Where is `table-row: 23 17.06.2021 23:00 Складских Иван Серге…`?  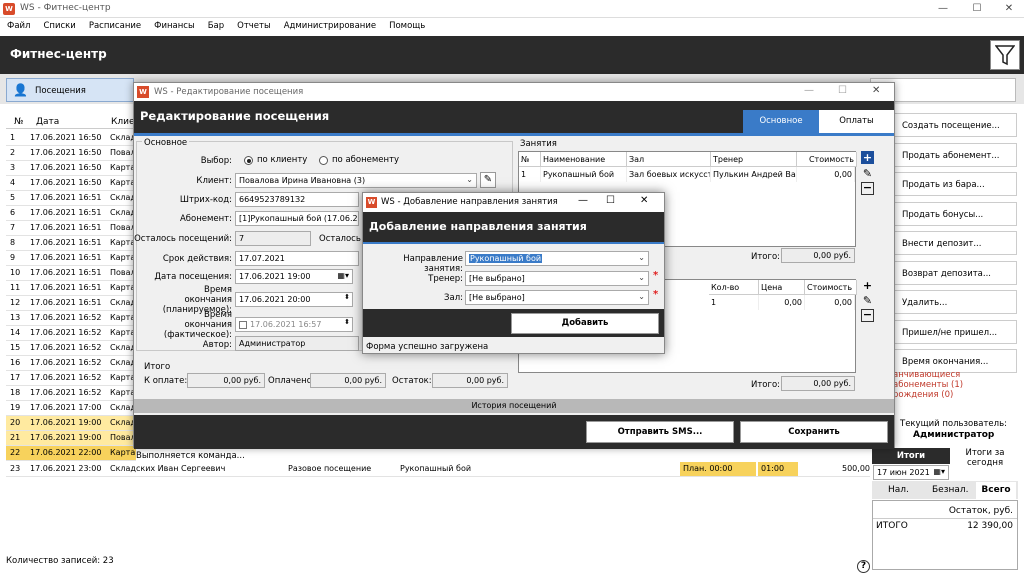 table-row: 23 17.06.2021 23:00 Складских Иван Серге… is located at coordinates (438, 469).